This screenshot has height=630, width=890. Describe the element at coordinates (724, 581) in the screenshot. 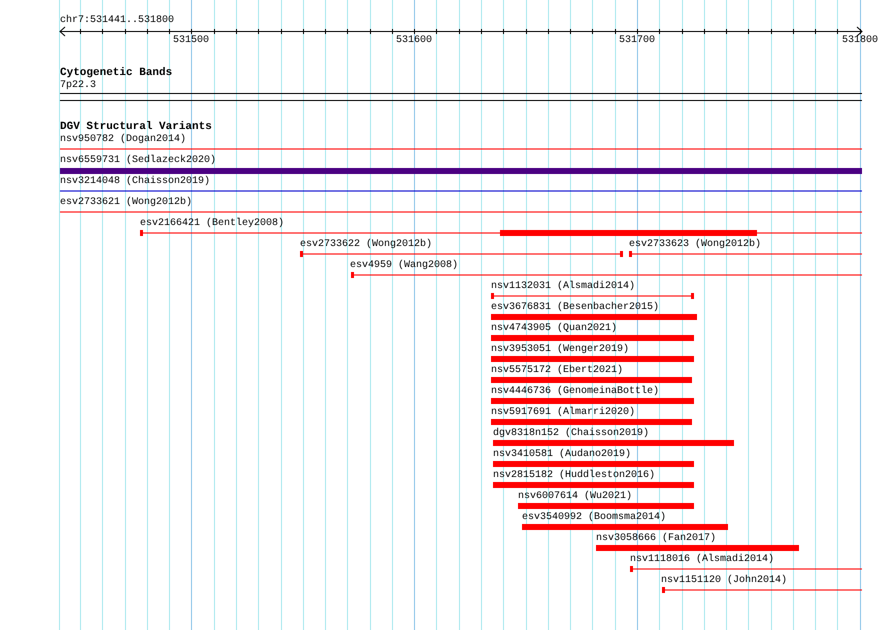

I see `variant-label: nsv1151120 (John2014)` at that location.